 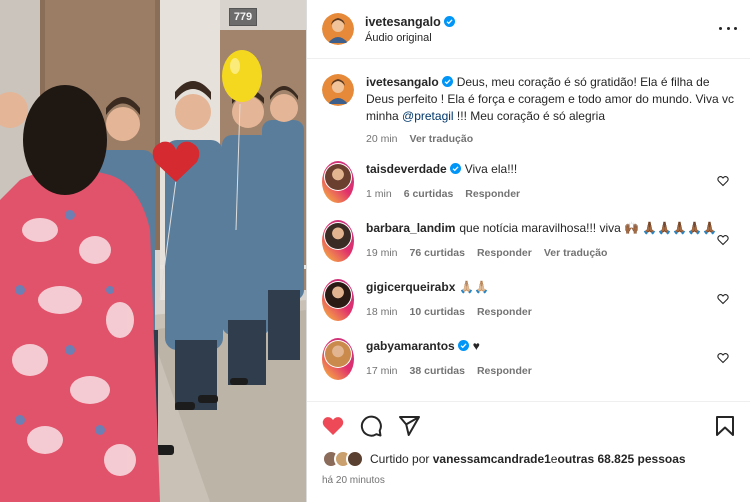 I want to click on comment-likes-count: 6 curtidas, so click(x=429, y=194).